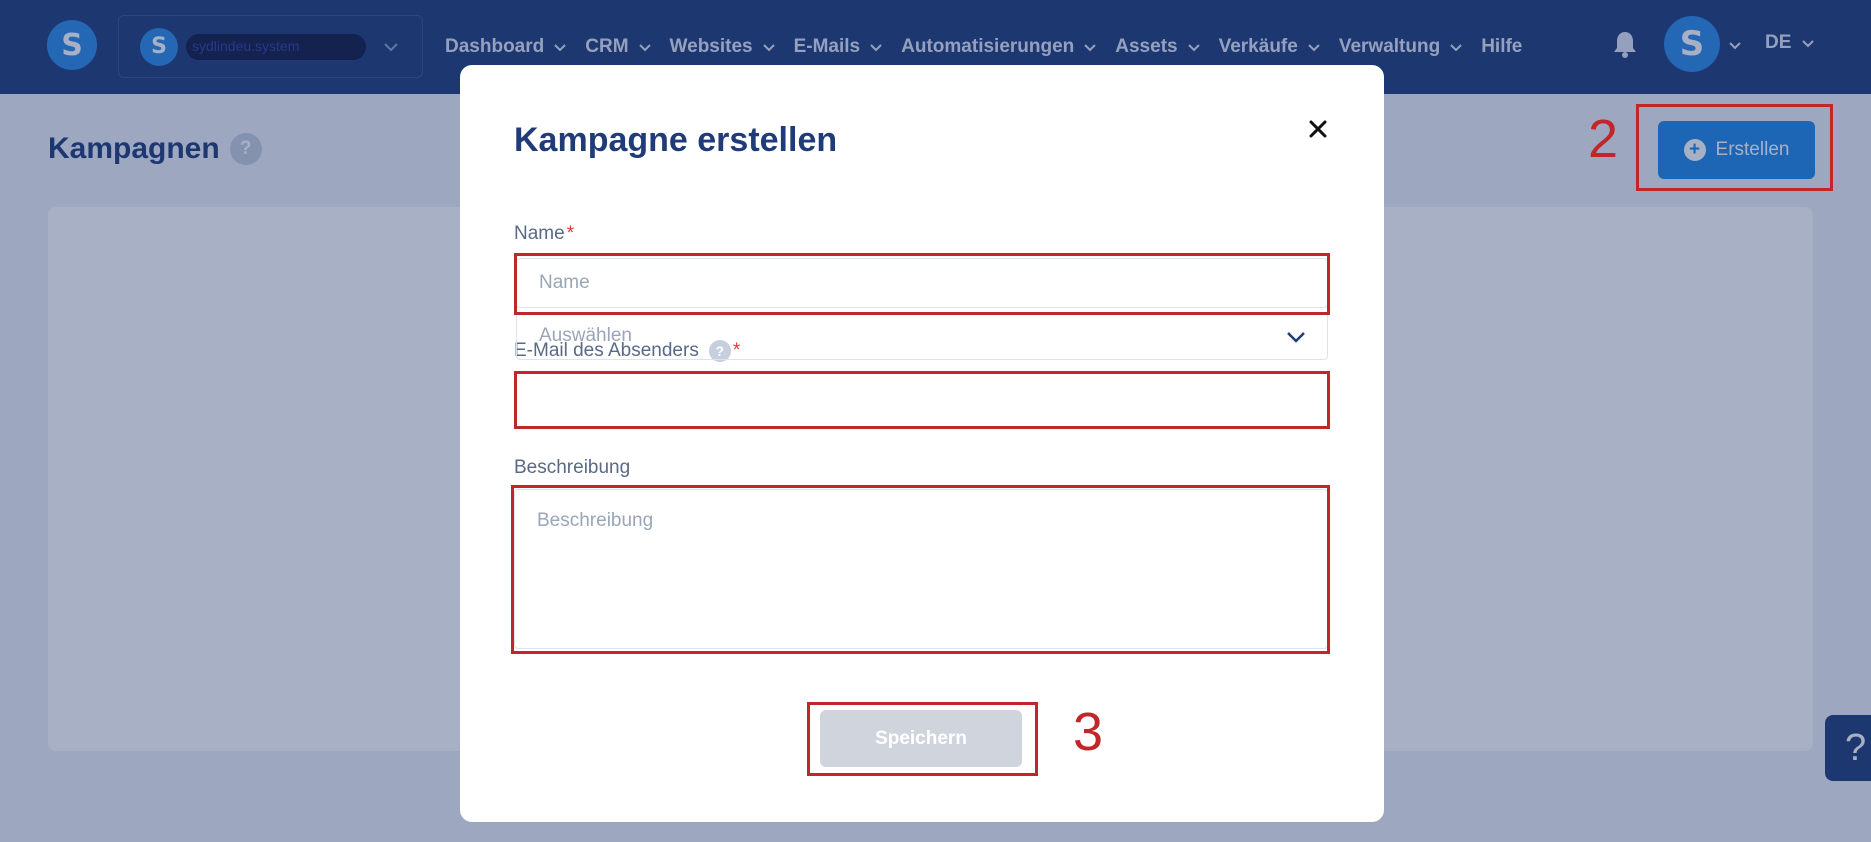 This screenshot has width=1871, height=842. Describe the element at coordinates (1088, 732) in the screenshot. I see `annotation-step-3: 3` at that location.